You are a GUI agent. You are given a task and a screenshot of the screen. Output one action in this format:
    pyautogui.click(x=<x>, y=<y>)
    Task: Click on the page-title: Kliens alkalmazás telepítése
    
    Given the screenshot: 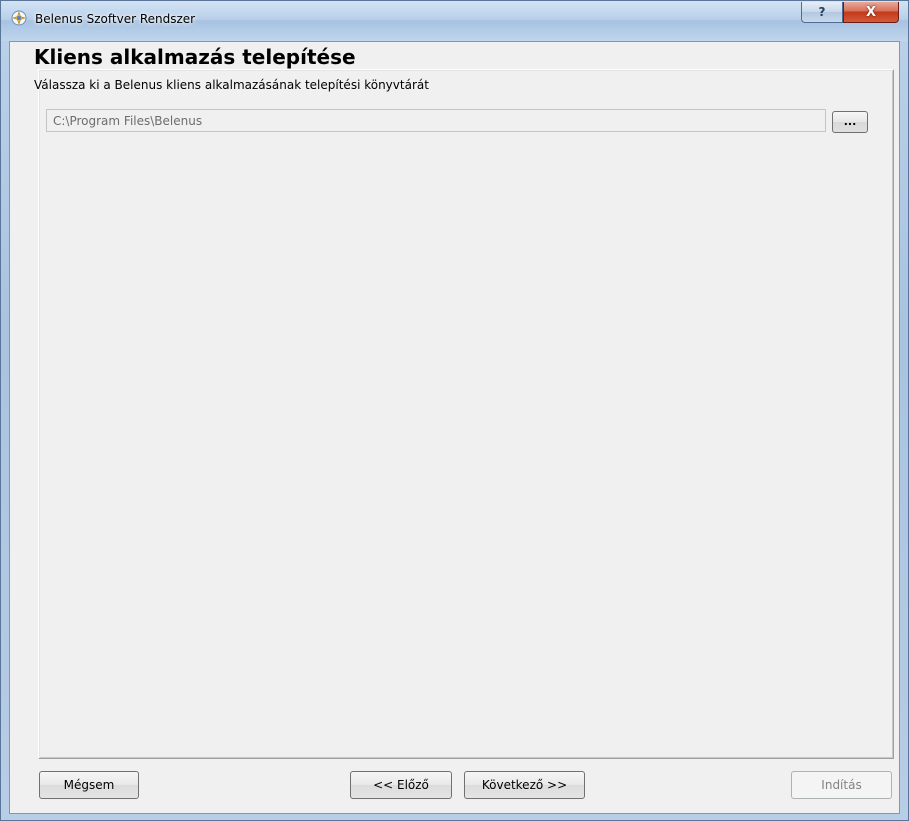 What is the action you would take?
    pyautogui.click(x=195, y=57)
    